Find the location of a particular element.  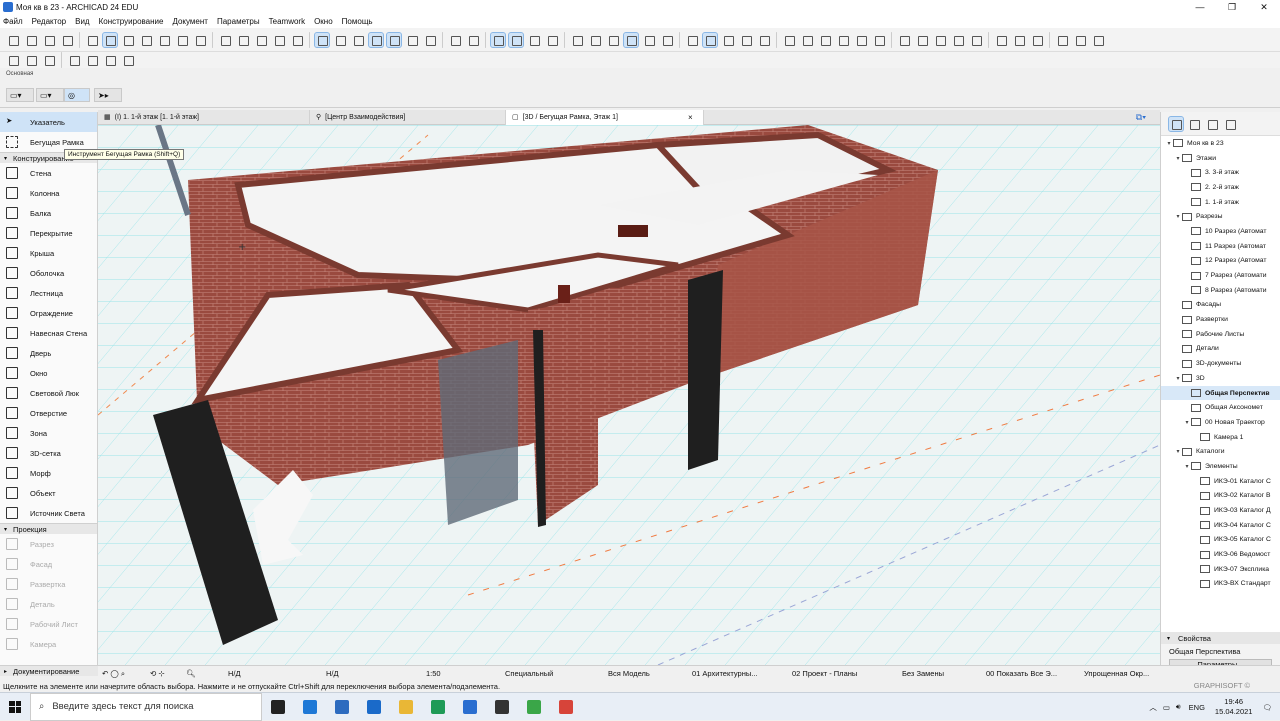

toolbox-tool: Отверстие is located at coordinates (48, 413).